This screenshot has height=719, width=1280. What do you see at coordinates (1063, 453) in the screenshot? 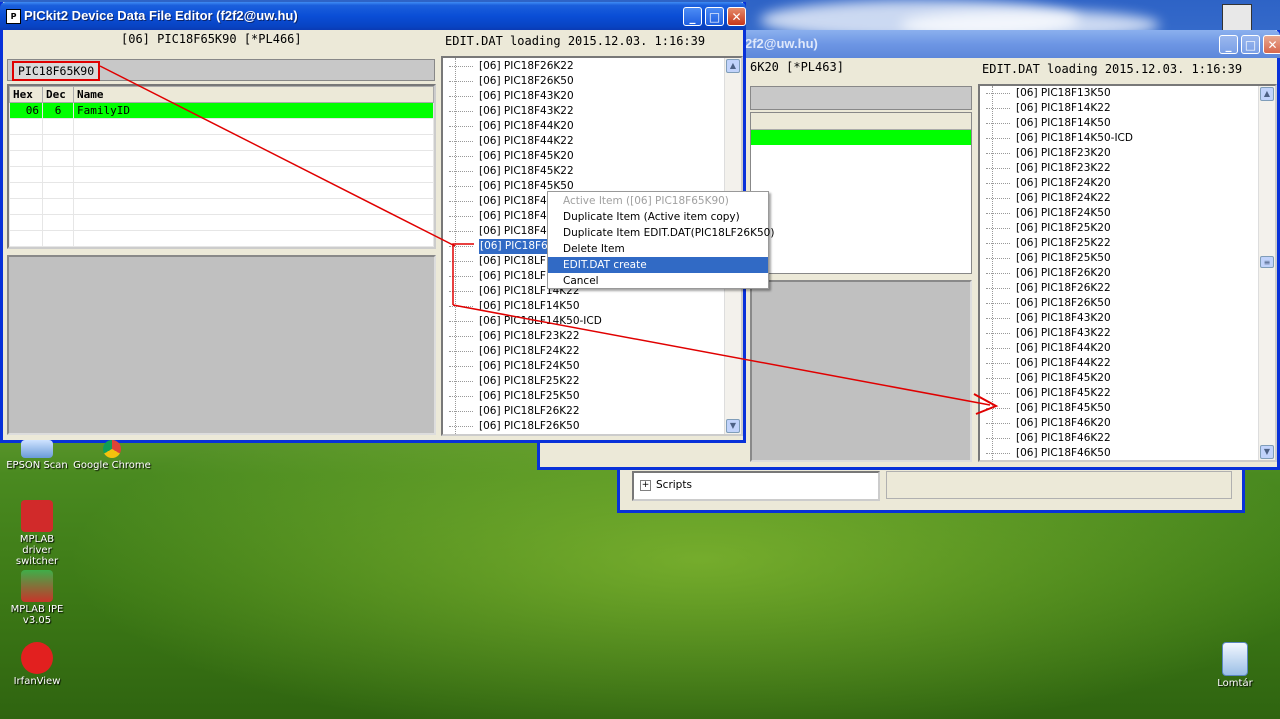
I see `tree-item-label: [06] PIC18F46K50` at bounding box center [1063, 453].